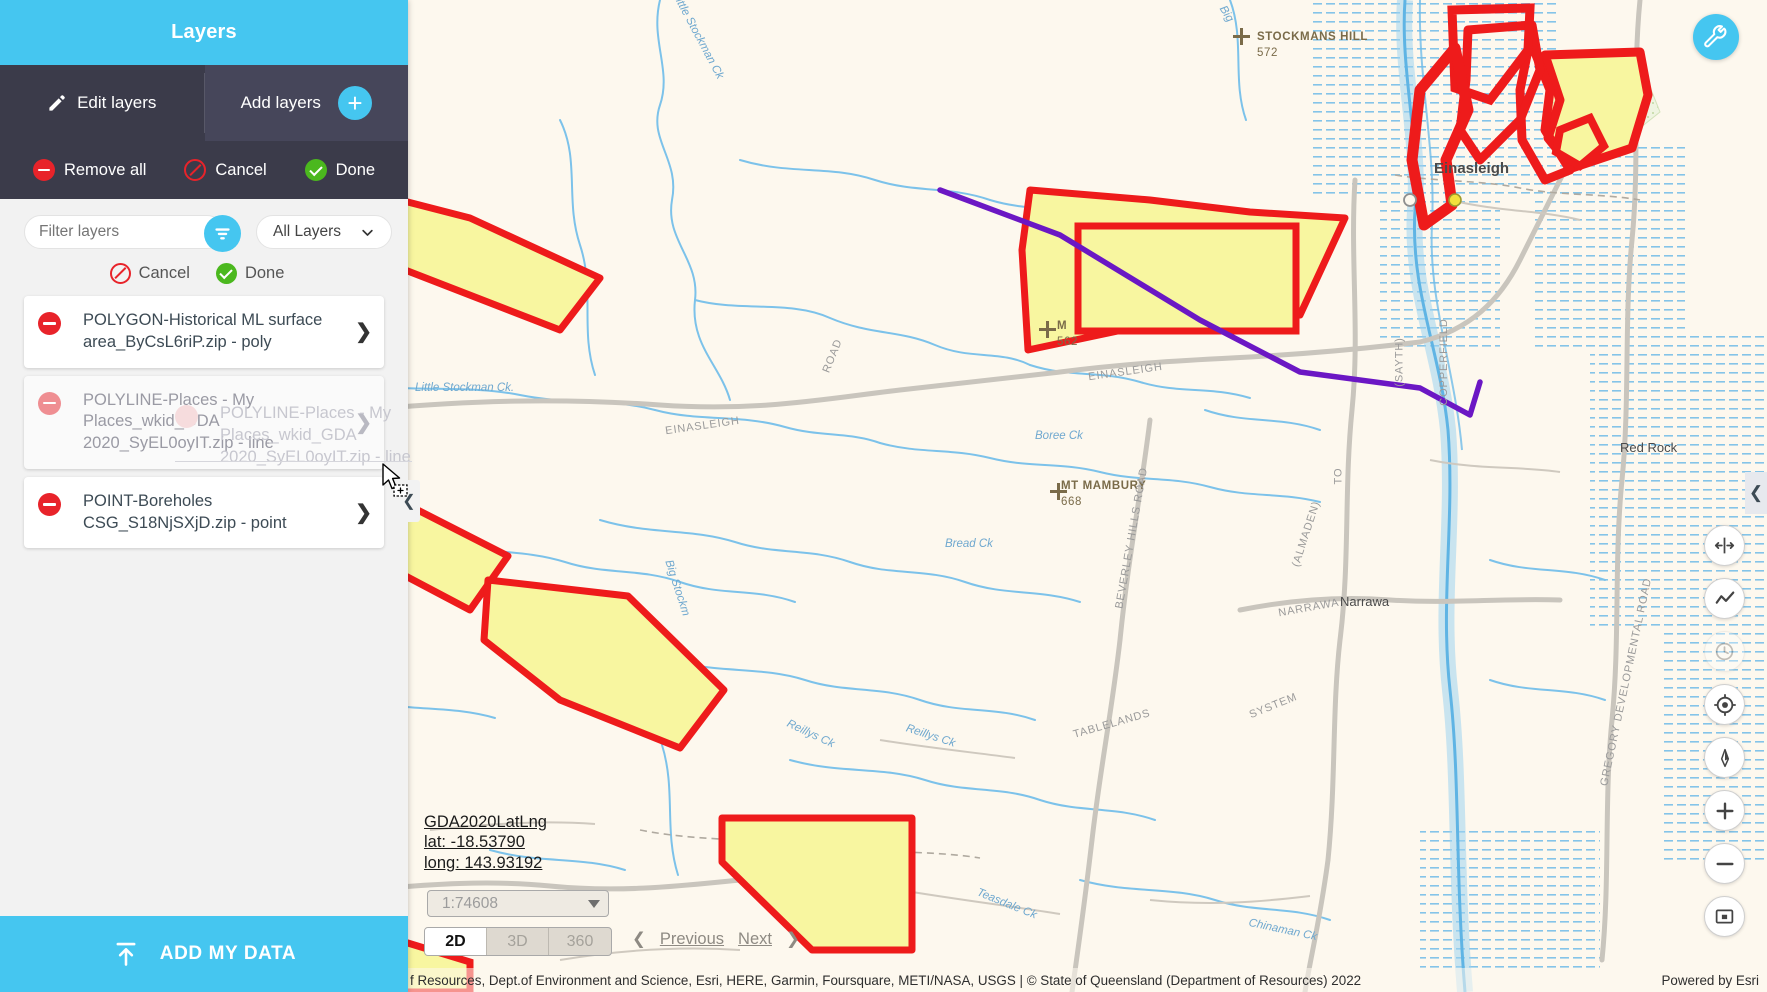 The image size is (1767, 992). What do you see at coordinates (1724, 757) in the screenshot?
I see `compass-button` at bounding box center [1724, 757].